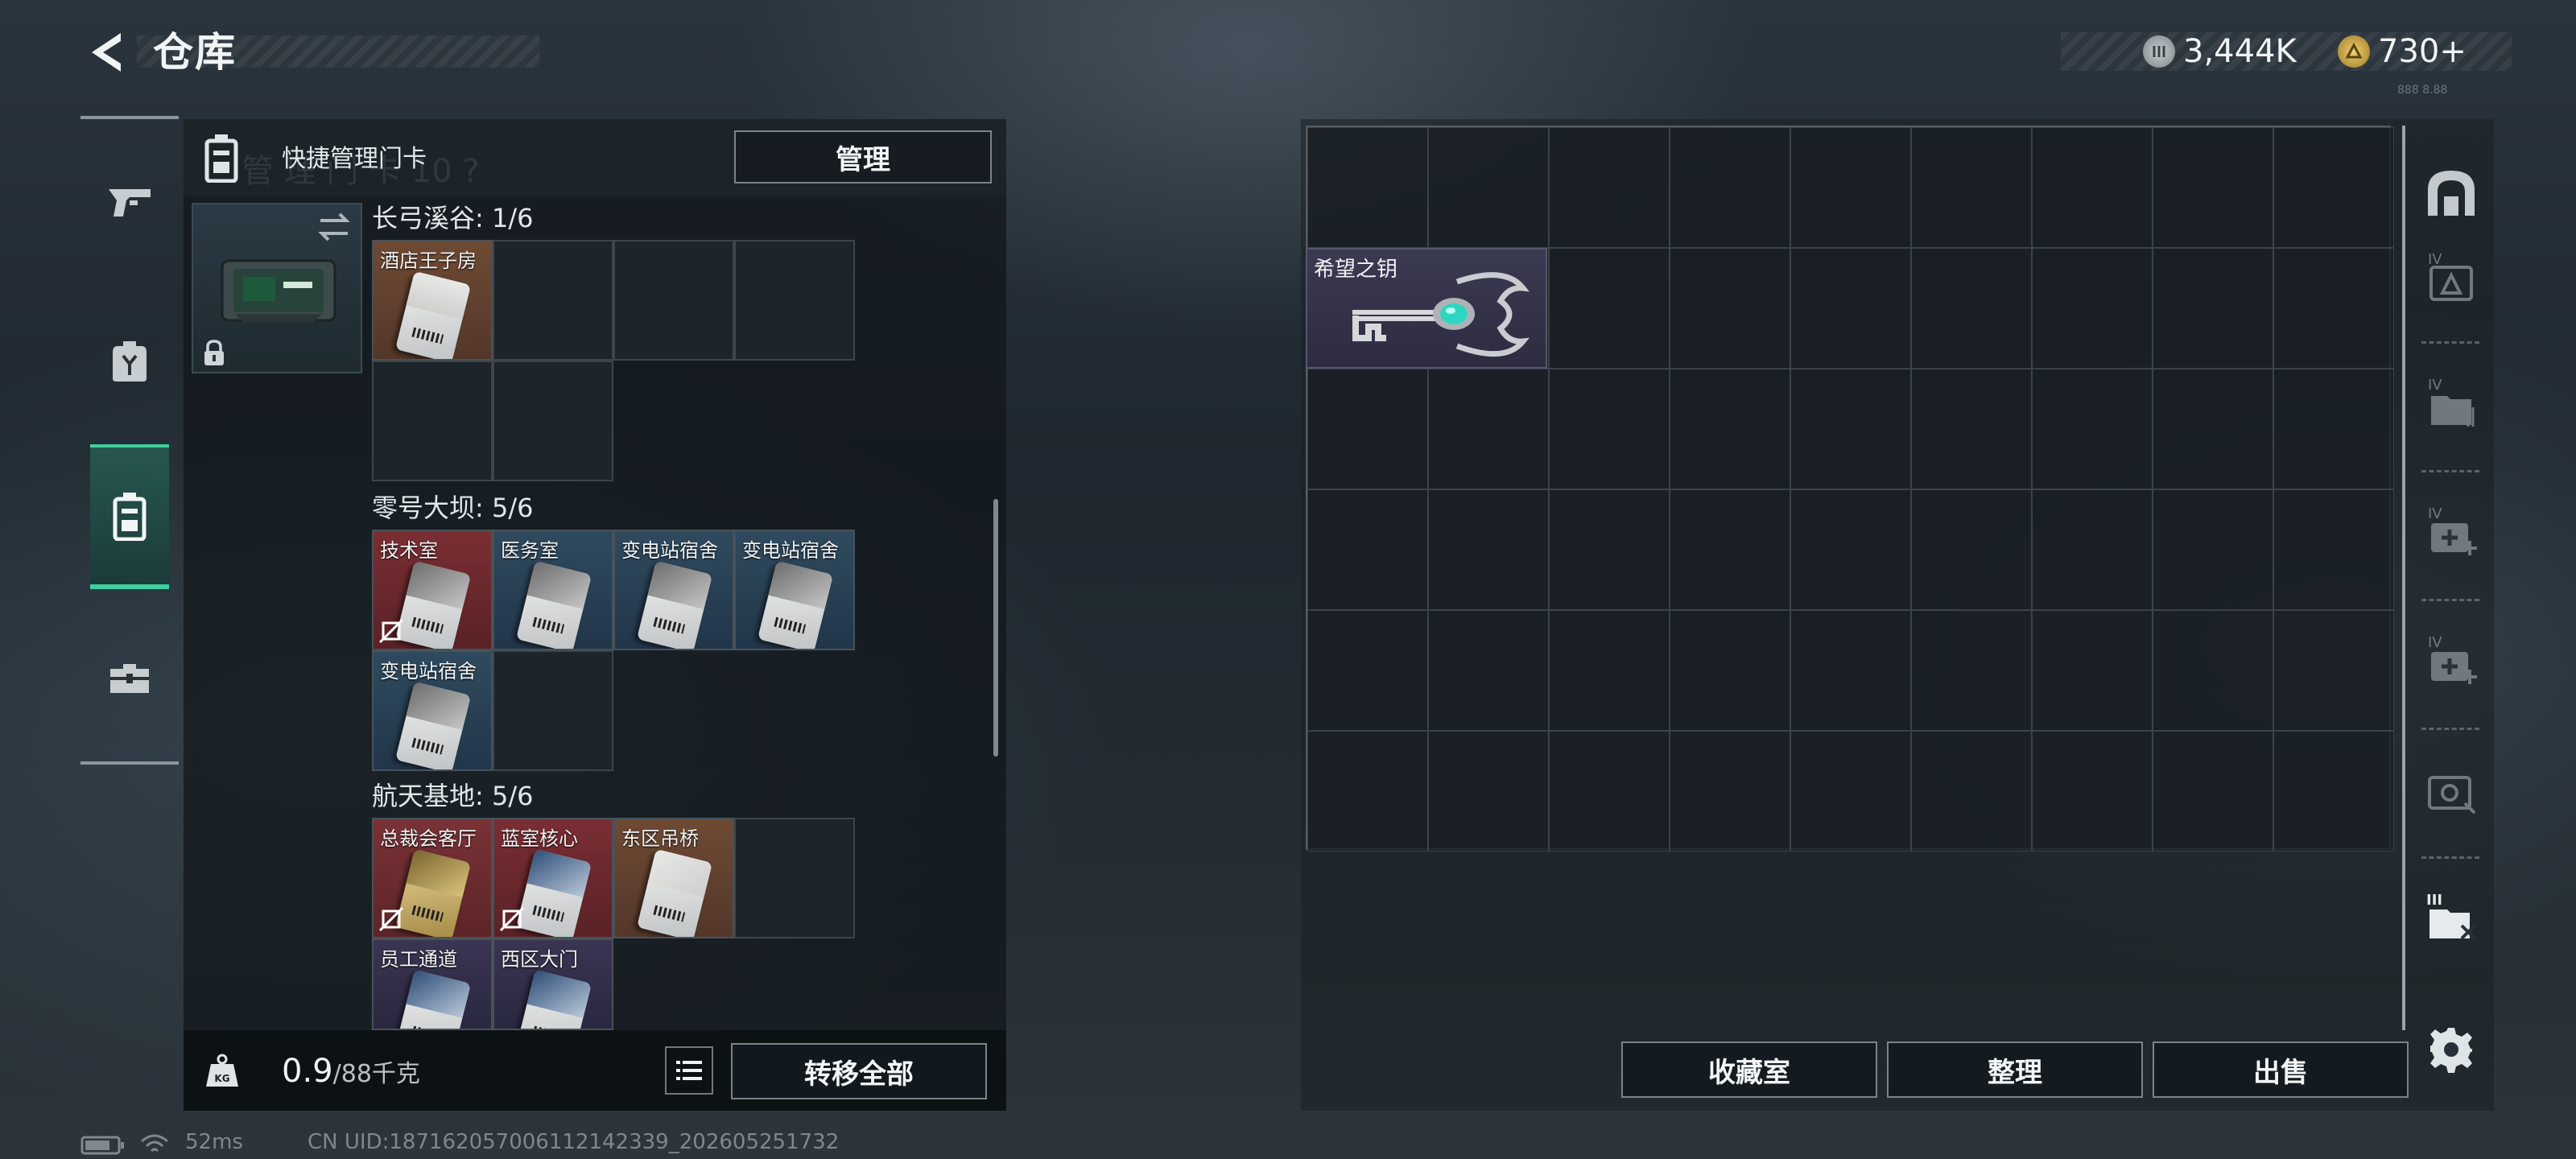 The width and height of the screenshot is (2576, 1159). Describe the element at coordinates (2220, 51) in the screenshot. I see `silver-currency: 3,444K` at that location.